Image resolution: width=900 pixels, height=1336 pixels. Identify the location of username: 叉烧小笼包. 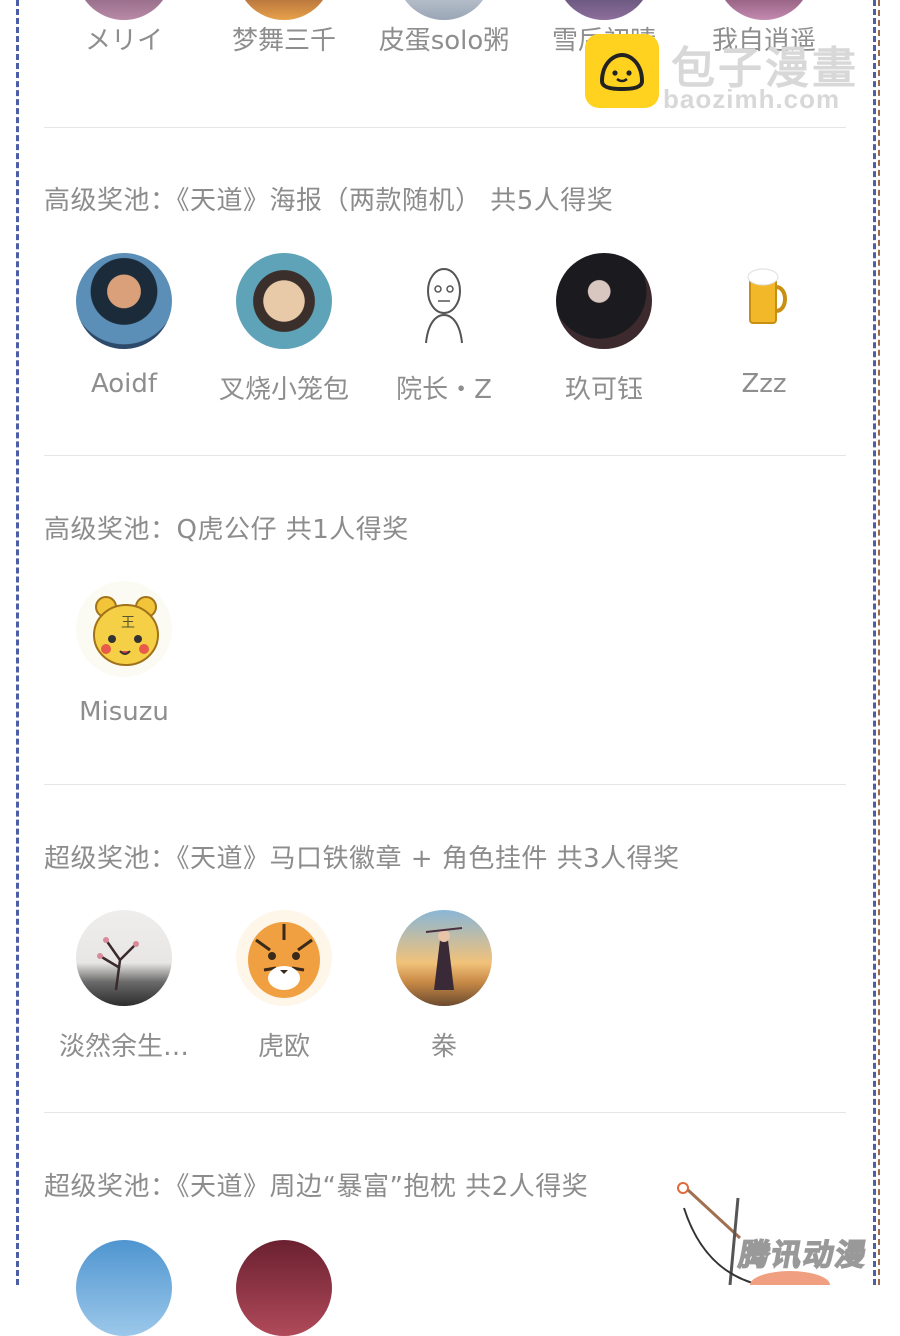
(283, 390).